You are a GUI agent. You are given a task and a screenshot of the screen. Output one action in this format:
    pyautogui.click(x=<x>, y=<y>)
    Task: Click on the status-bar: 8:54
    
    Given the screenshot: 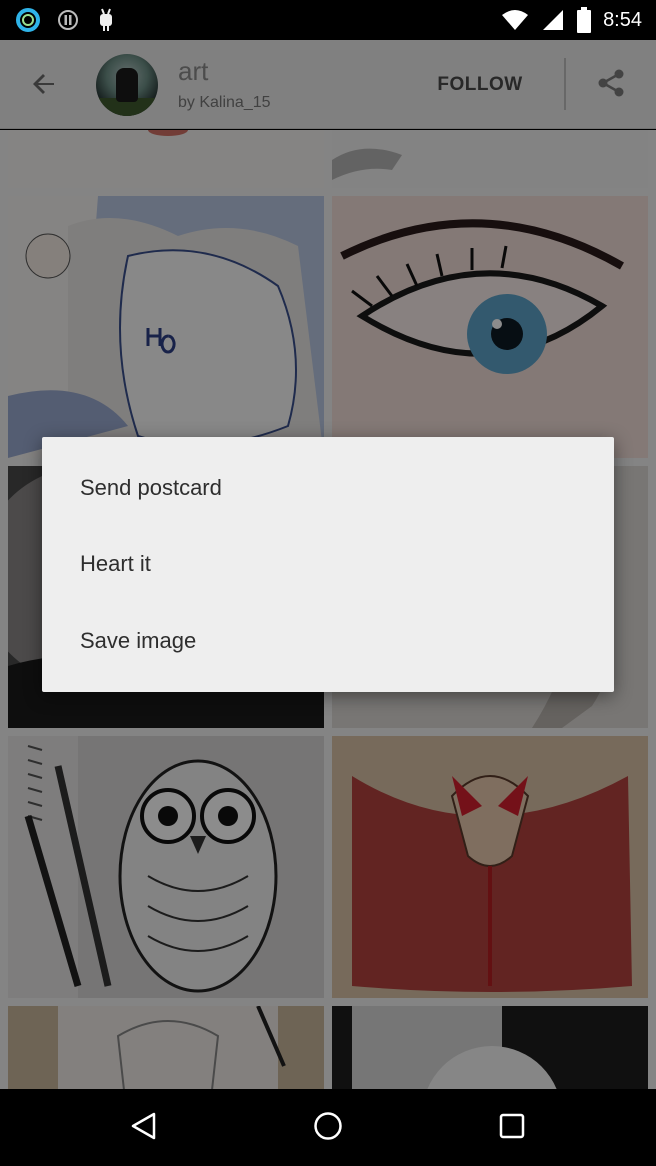 What is the action you would take?
    pyautogui.click(x=328, y=20)
    